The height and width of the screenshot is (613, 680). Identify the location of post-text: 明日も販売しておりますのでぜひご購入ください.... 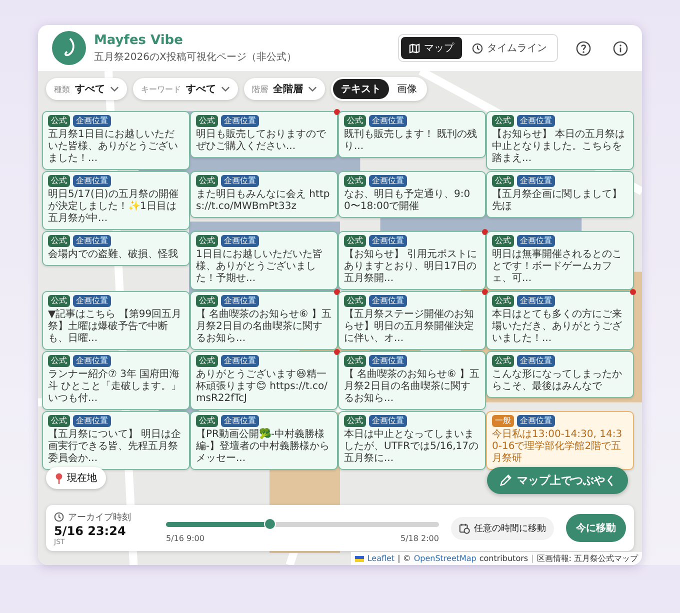
(261, 140).